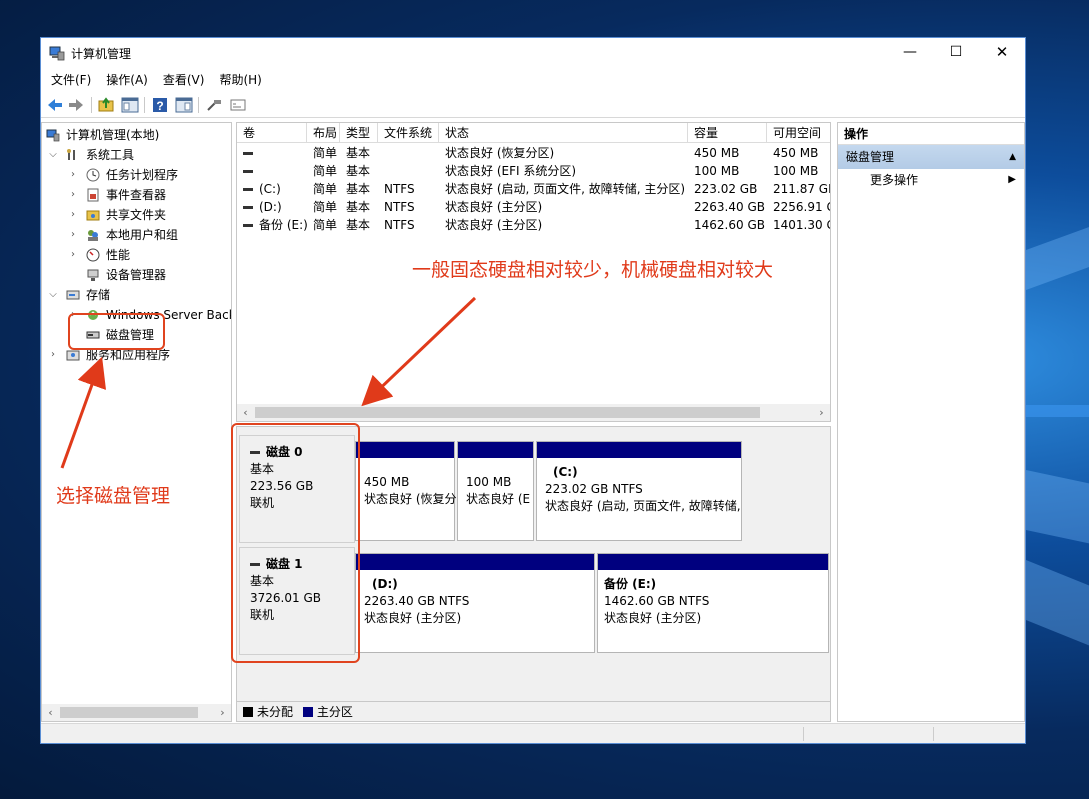  I want to click on annotation-arrows, so click(268, 382).